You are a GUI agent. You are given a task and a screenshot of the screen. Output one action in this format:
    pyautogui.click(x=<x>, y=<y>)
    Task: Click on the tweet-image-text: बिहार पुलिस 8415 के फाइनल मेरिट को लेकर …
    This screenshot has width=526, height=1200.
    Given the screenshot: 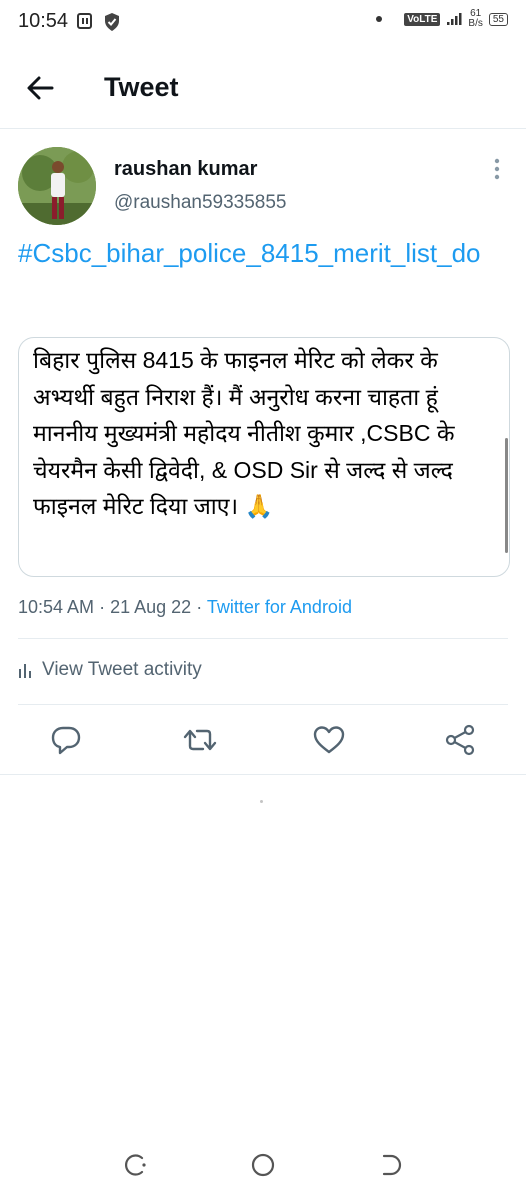 What is the action you would take?
    pyautogui.click(x=244, y=433)
    